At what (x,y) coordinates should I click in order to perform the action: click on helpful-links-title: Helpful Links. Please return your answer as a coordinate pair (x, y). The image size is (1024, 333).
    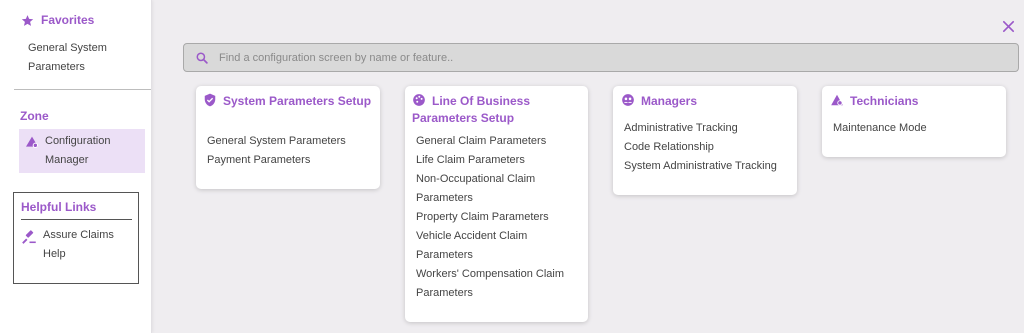
    Looking at the image, I should click on (59, 207).